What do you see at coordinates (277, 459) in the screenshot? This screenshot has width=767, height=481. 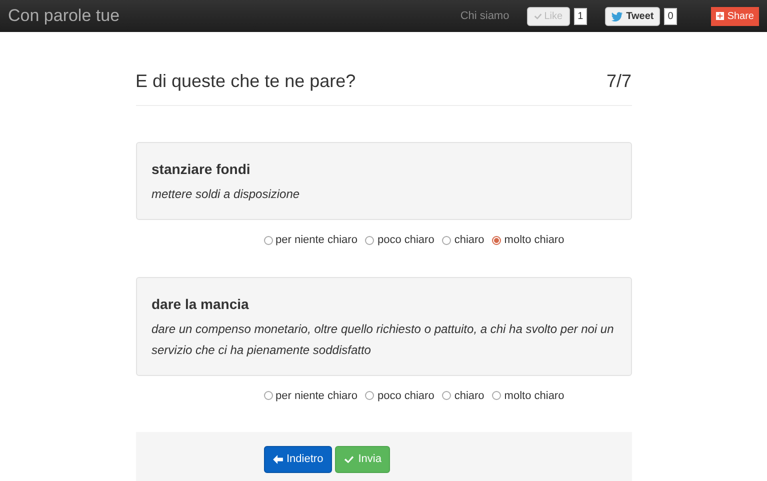 I see `left-arrow-icon` at bounding box center [277, 459].